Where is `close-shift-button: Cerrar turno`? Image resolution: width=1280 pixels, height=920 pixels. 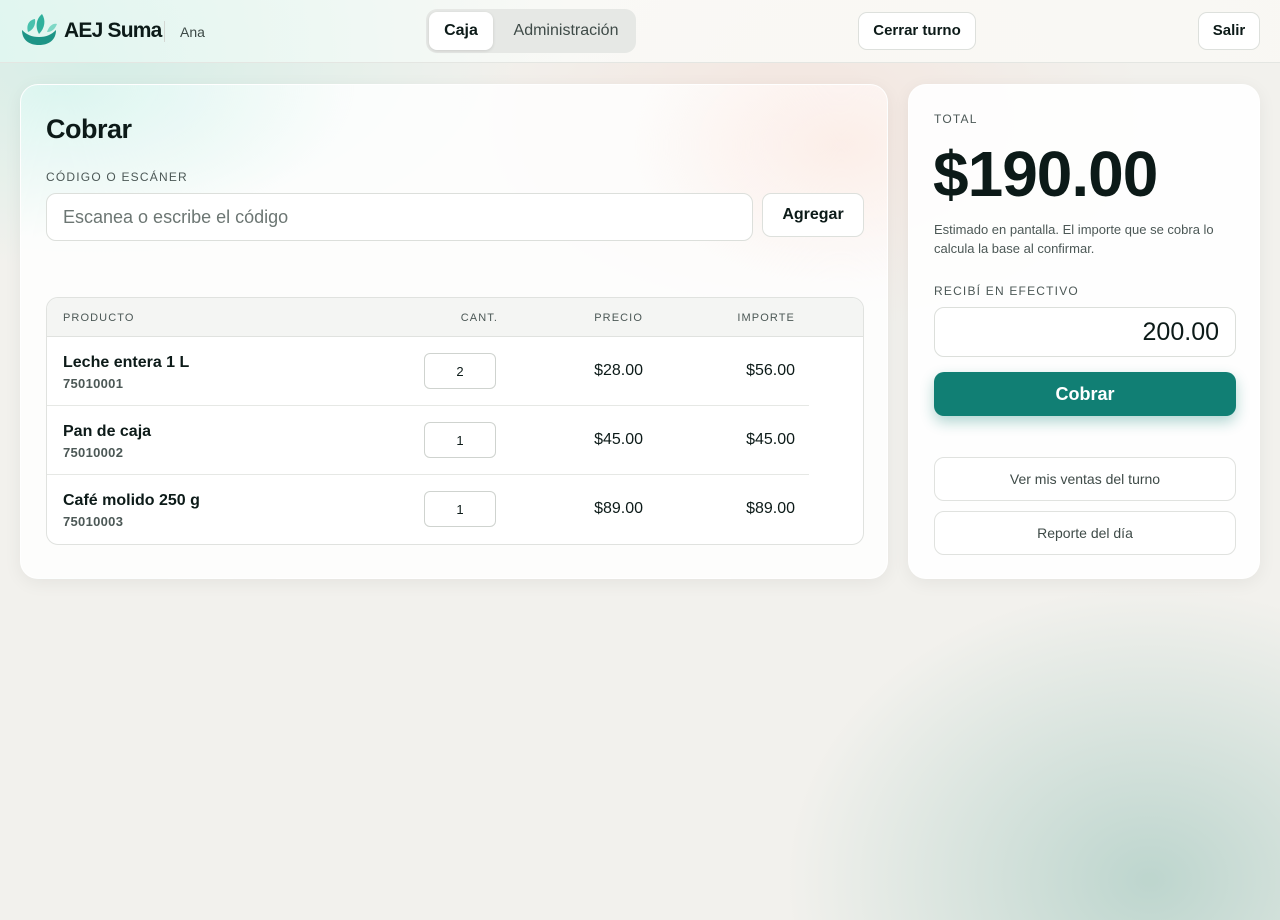
close-shift-button: Cerrar turno is located at coordinates (917, 31).